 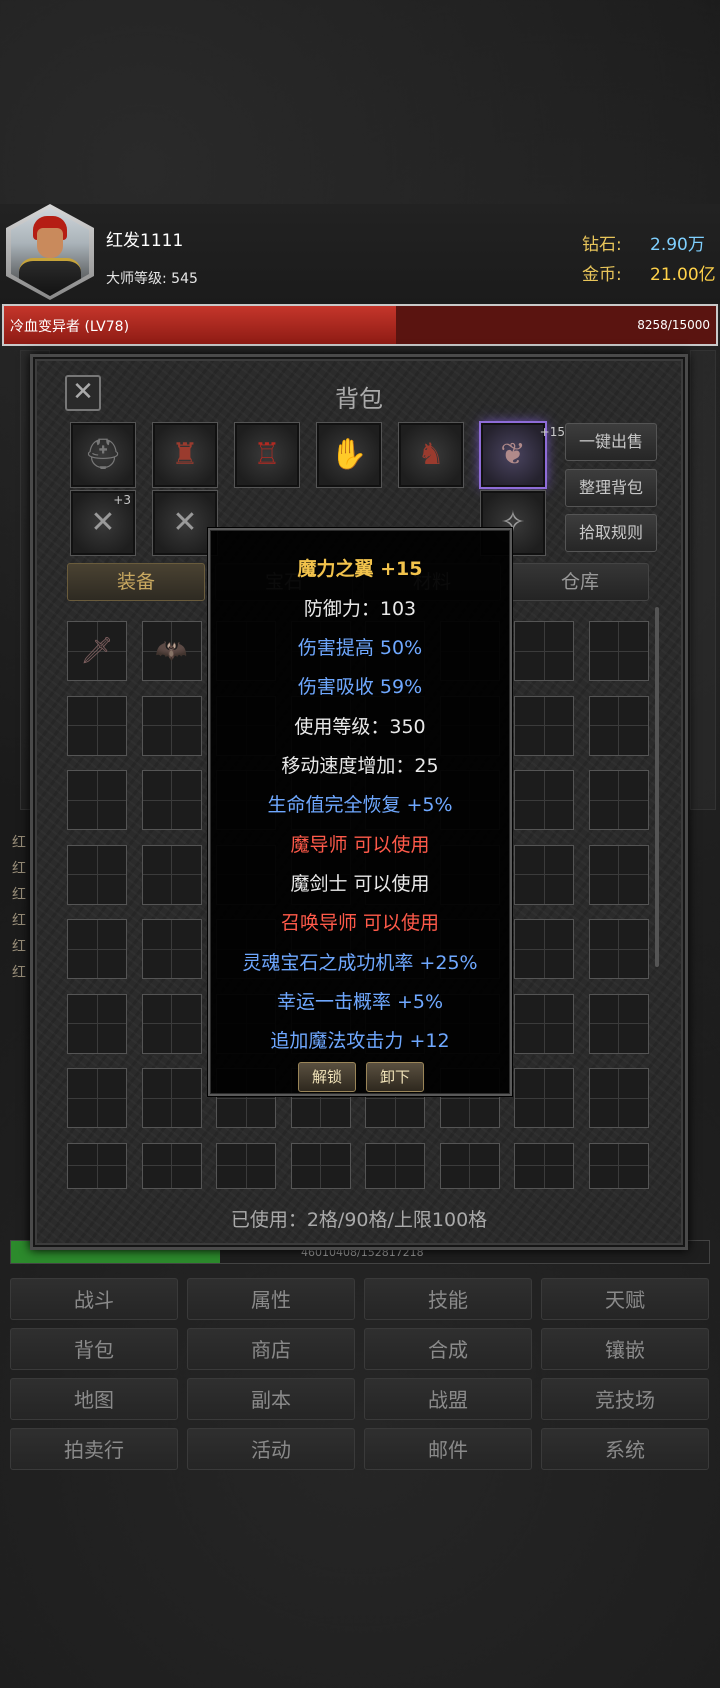 I want to click on tooltip-move-speed: 移动速度增加：25, so click(x=360, y=766).